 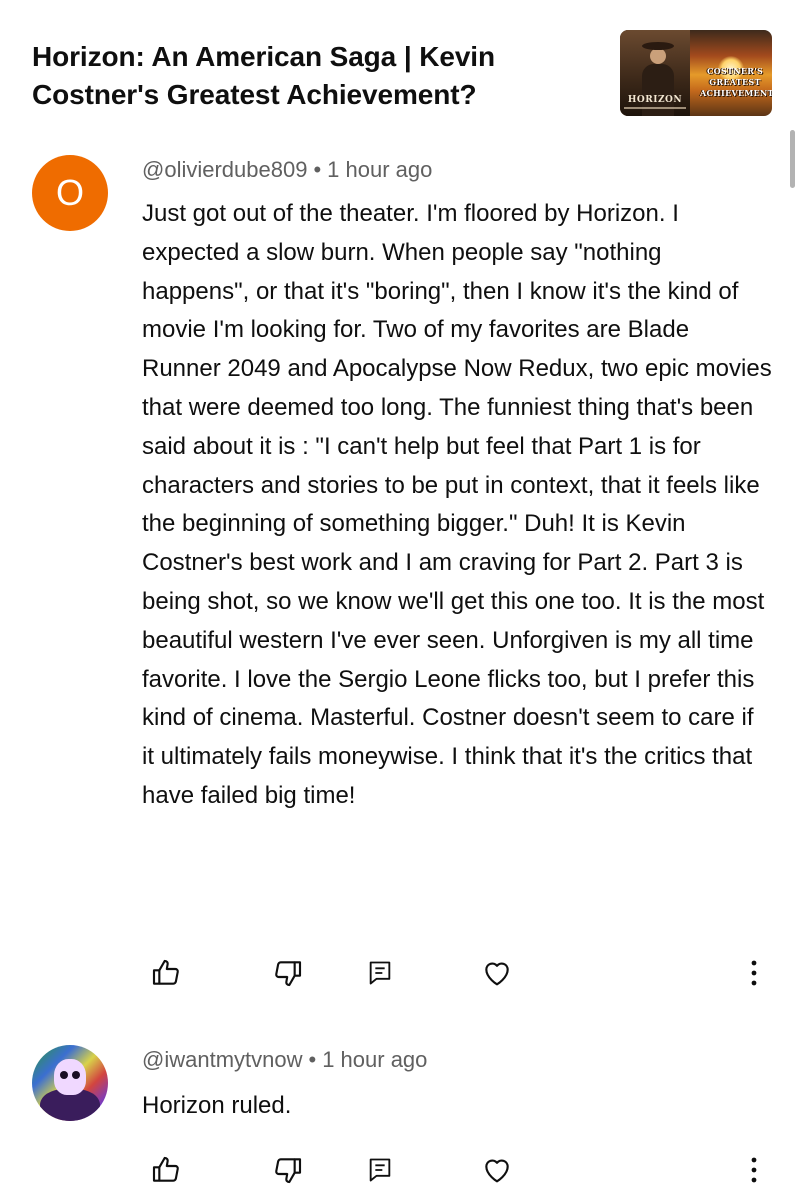 I want to click on thumbnail-left-title: HORIZON, so click(x=655, y=100).